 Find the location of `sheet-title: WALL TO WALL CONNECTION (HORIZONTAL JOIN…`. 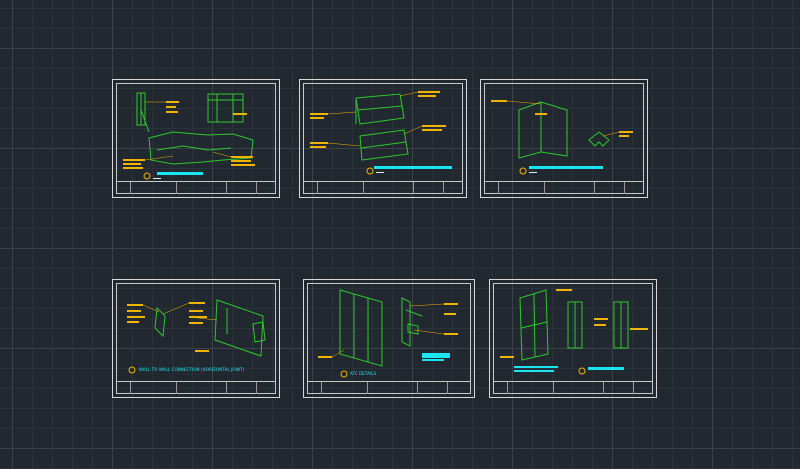

sheet-title: WALL TO WALL CONNECTION (HORIZONTAL JOIN… is located at coordinates (192, 369).